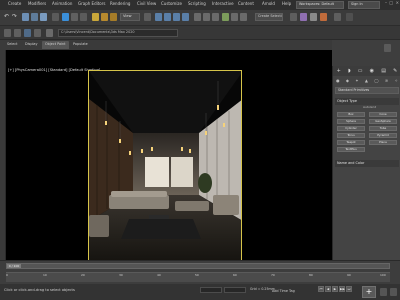 This screenshot has width=400, height=300. I want to click on pyramid-button: Pyramid, so click(383, 135).